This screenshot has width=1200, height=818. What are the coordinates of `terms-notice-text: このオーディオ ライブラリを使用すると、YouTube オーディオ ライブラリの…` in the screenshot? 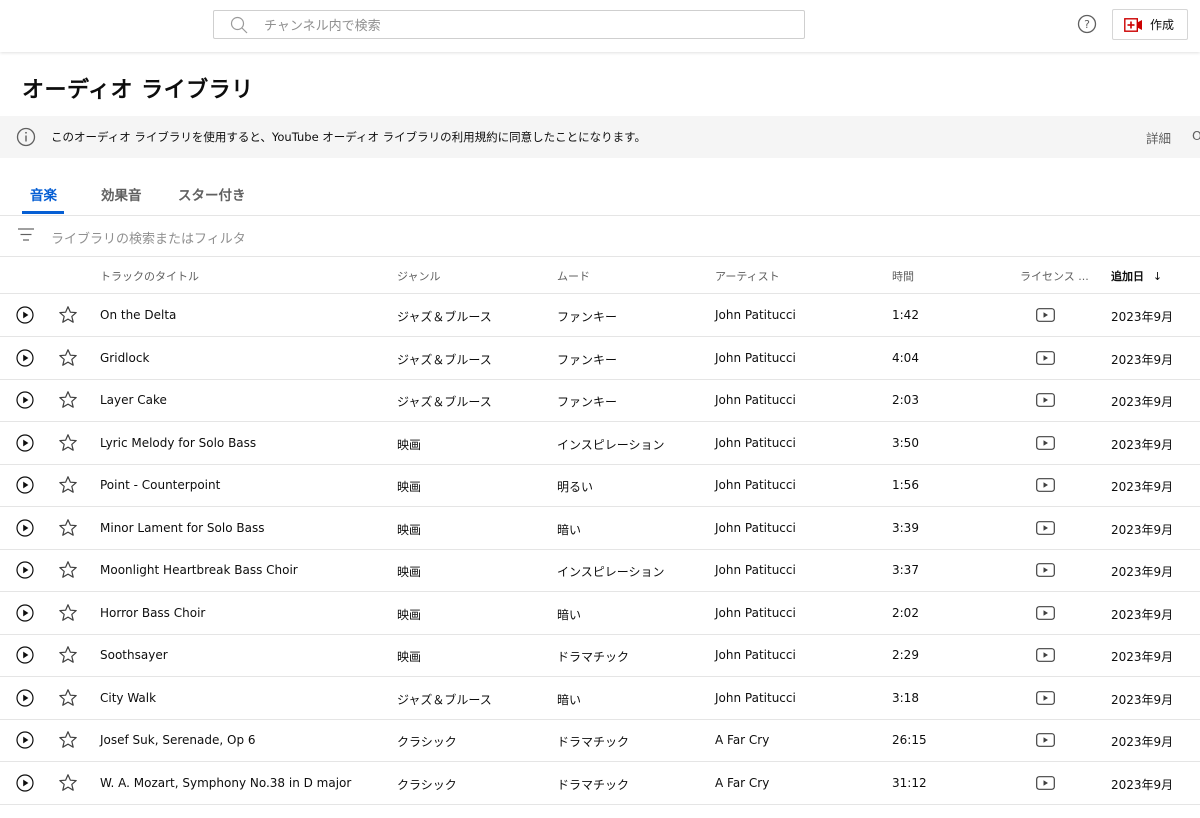 It's located at (349, 137).